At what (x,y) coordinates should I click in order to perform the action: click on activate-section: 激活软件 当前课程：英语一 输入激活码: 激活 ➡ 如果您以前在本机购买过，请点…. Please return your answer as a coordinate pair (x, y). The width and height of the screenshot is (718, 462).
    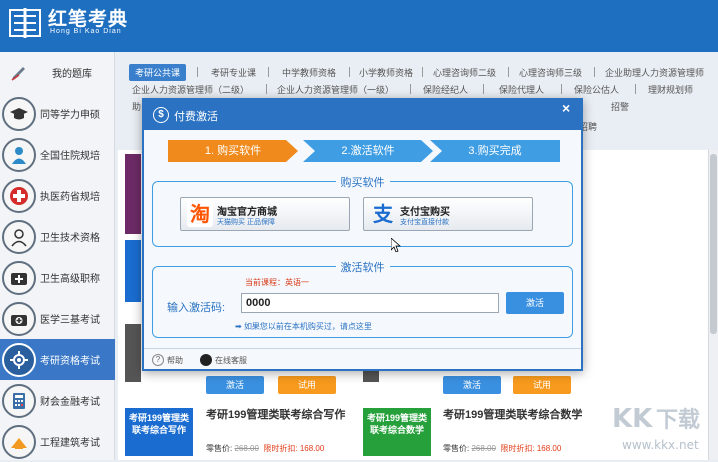
    Looking at the image, I should click on (362, 300).